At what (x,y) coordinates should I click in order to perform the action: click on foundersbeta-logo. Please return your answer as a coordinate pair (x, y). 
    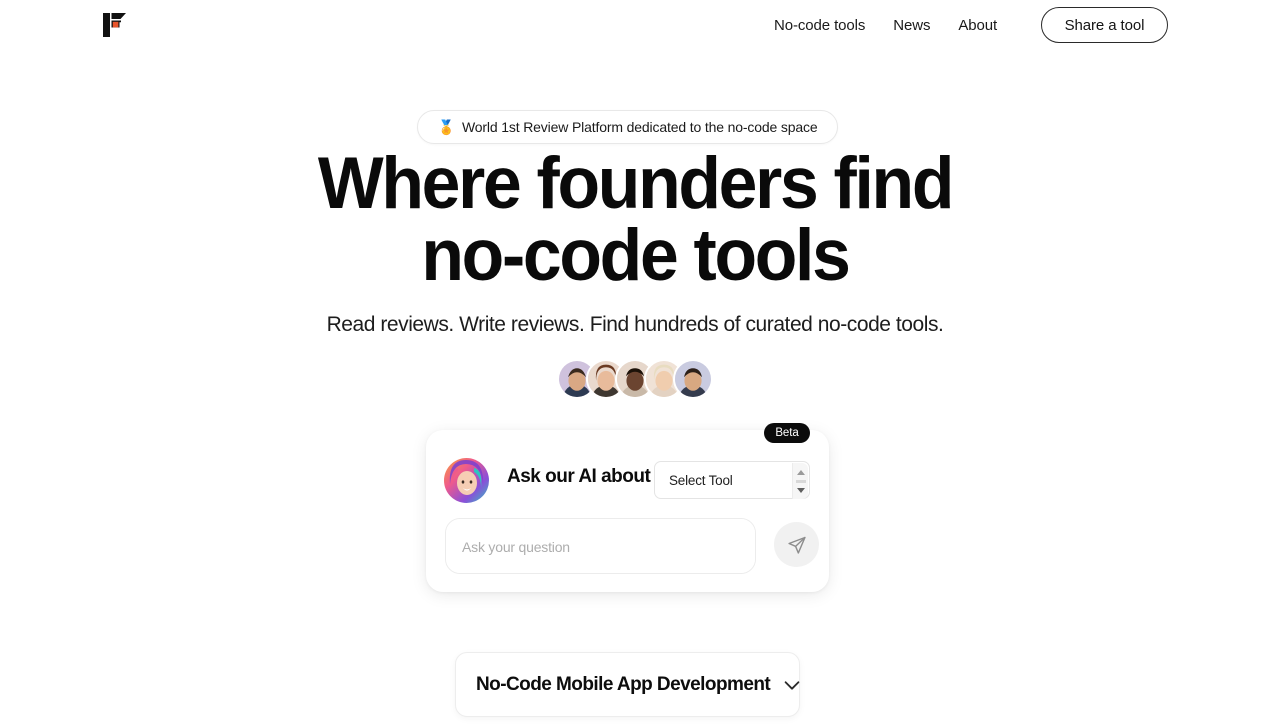
    Looking at the image, I should click on (115, 25).